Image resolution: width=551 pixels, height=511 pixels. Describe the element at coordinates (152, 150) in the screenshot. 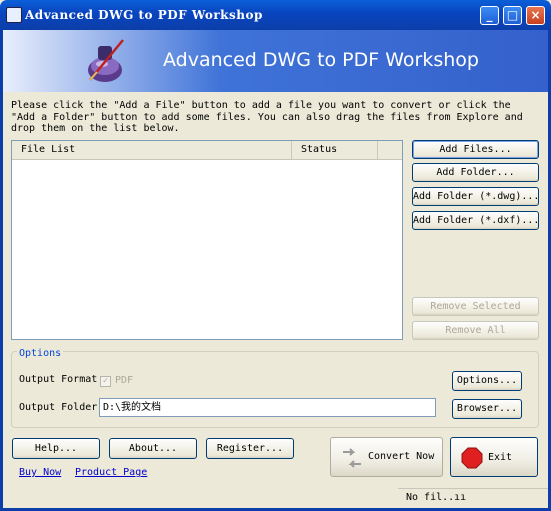

I see `column-header-file-list: File List` at that location.